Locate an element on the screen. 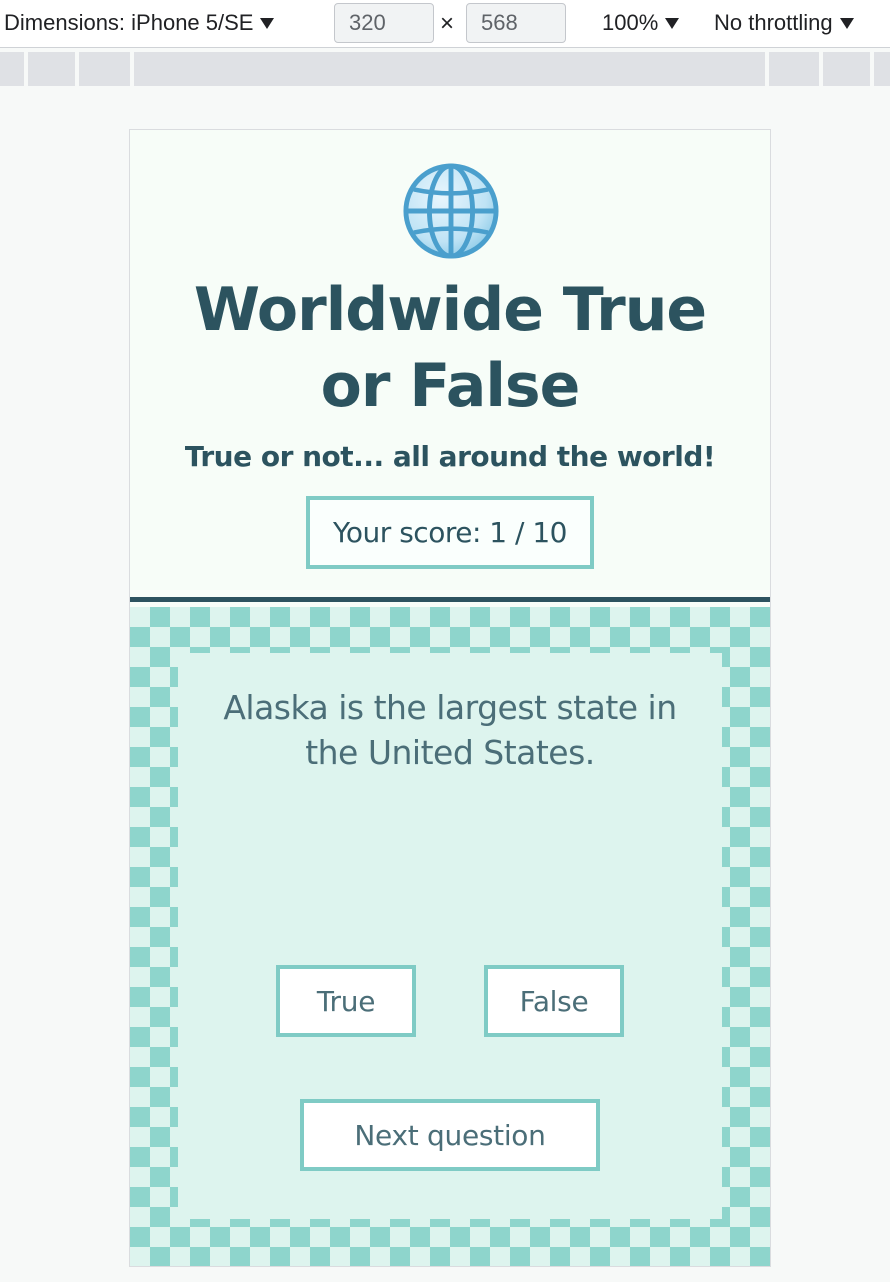 This screenshot has height=1282, width=890. score-badge: Your score: 1 / 10 is located at coordinates (450, 532).